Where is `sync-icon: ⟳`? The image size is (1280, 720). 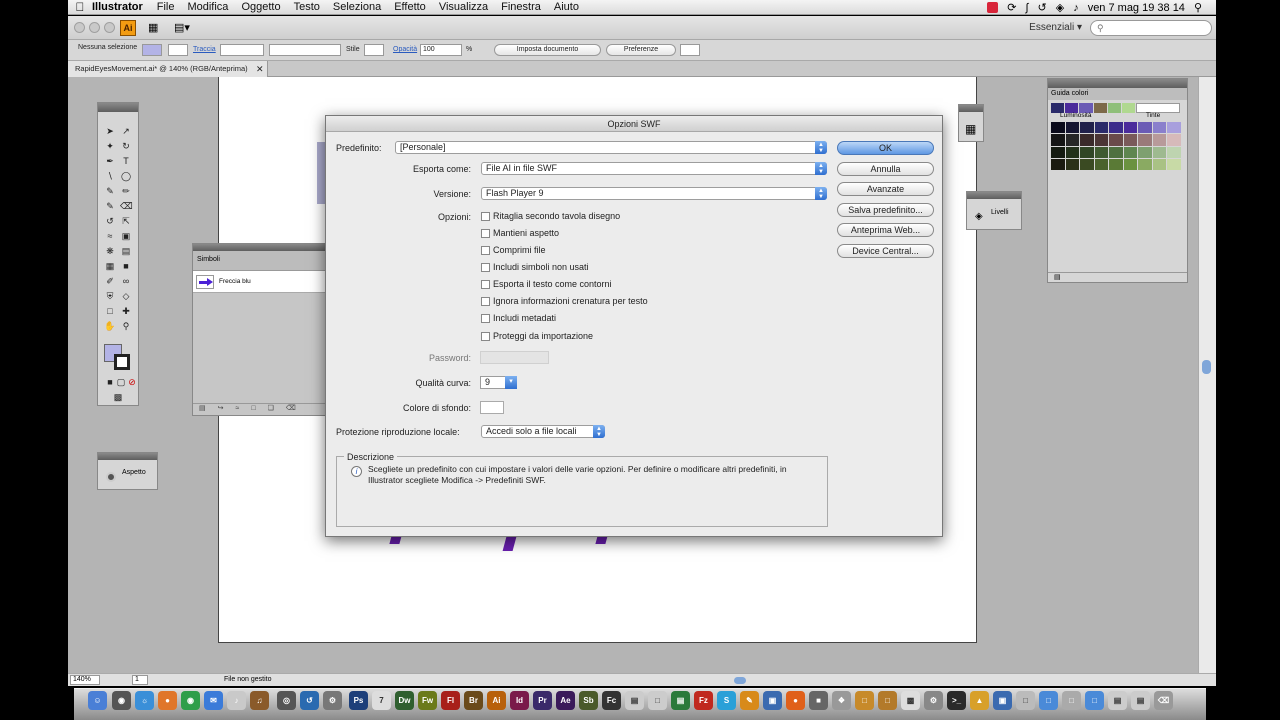
sync-icon: ⟳ is located at coordinates (1011, 7).